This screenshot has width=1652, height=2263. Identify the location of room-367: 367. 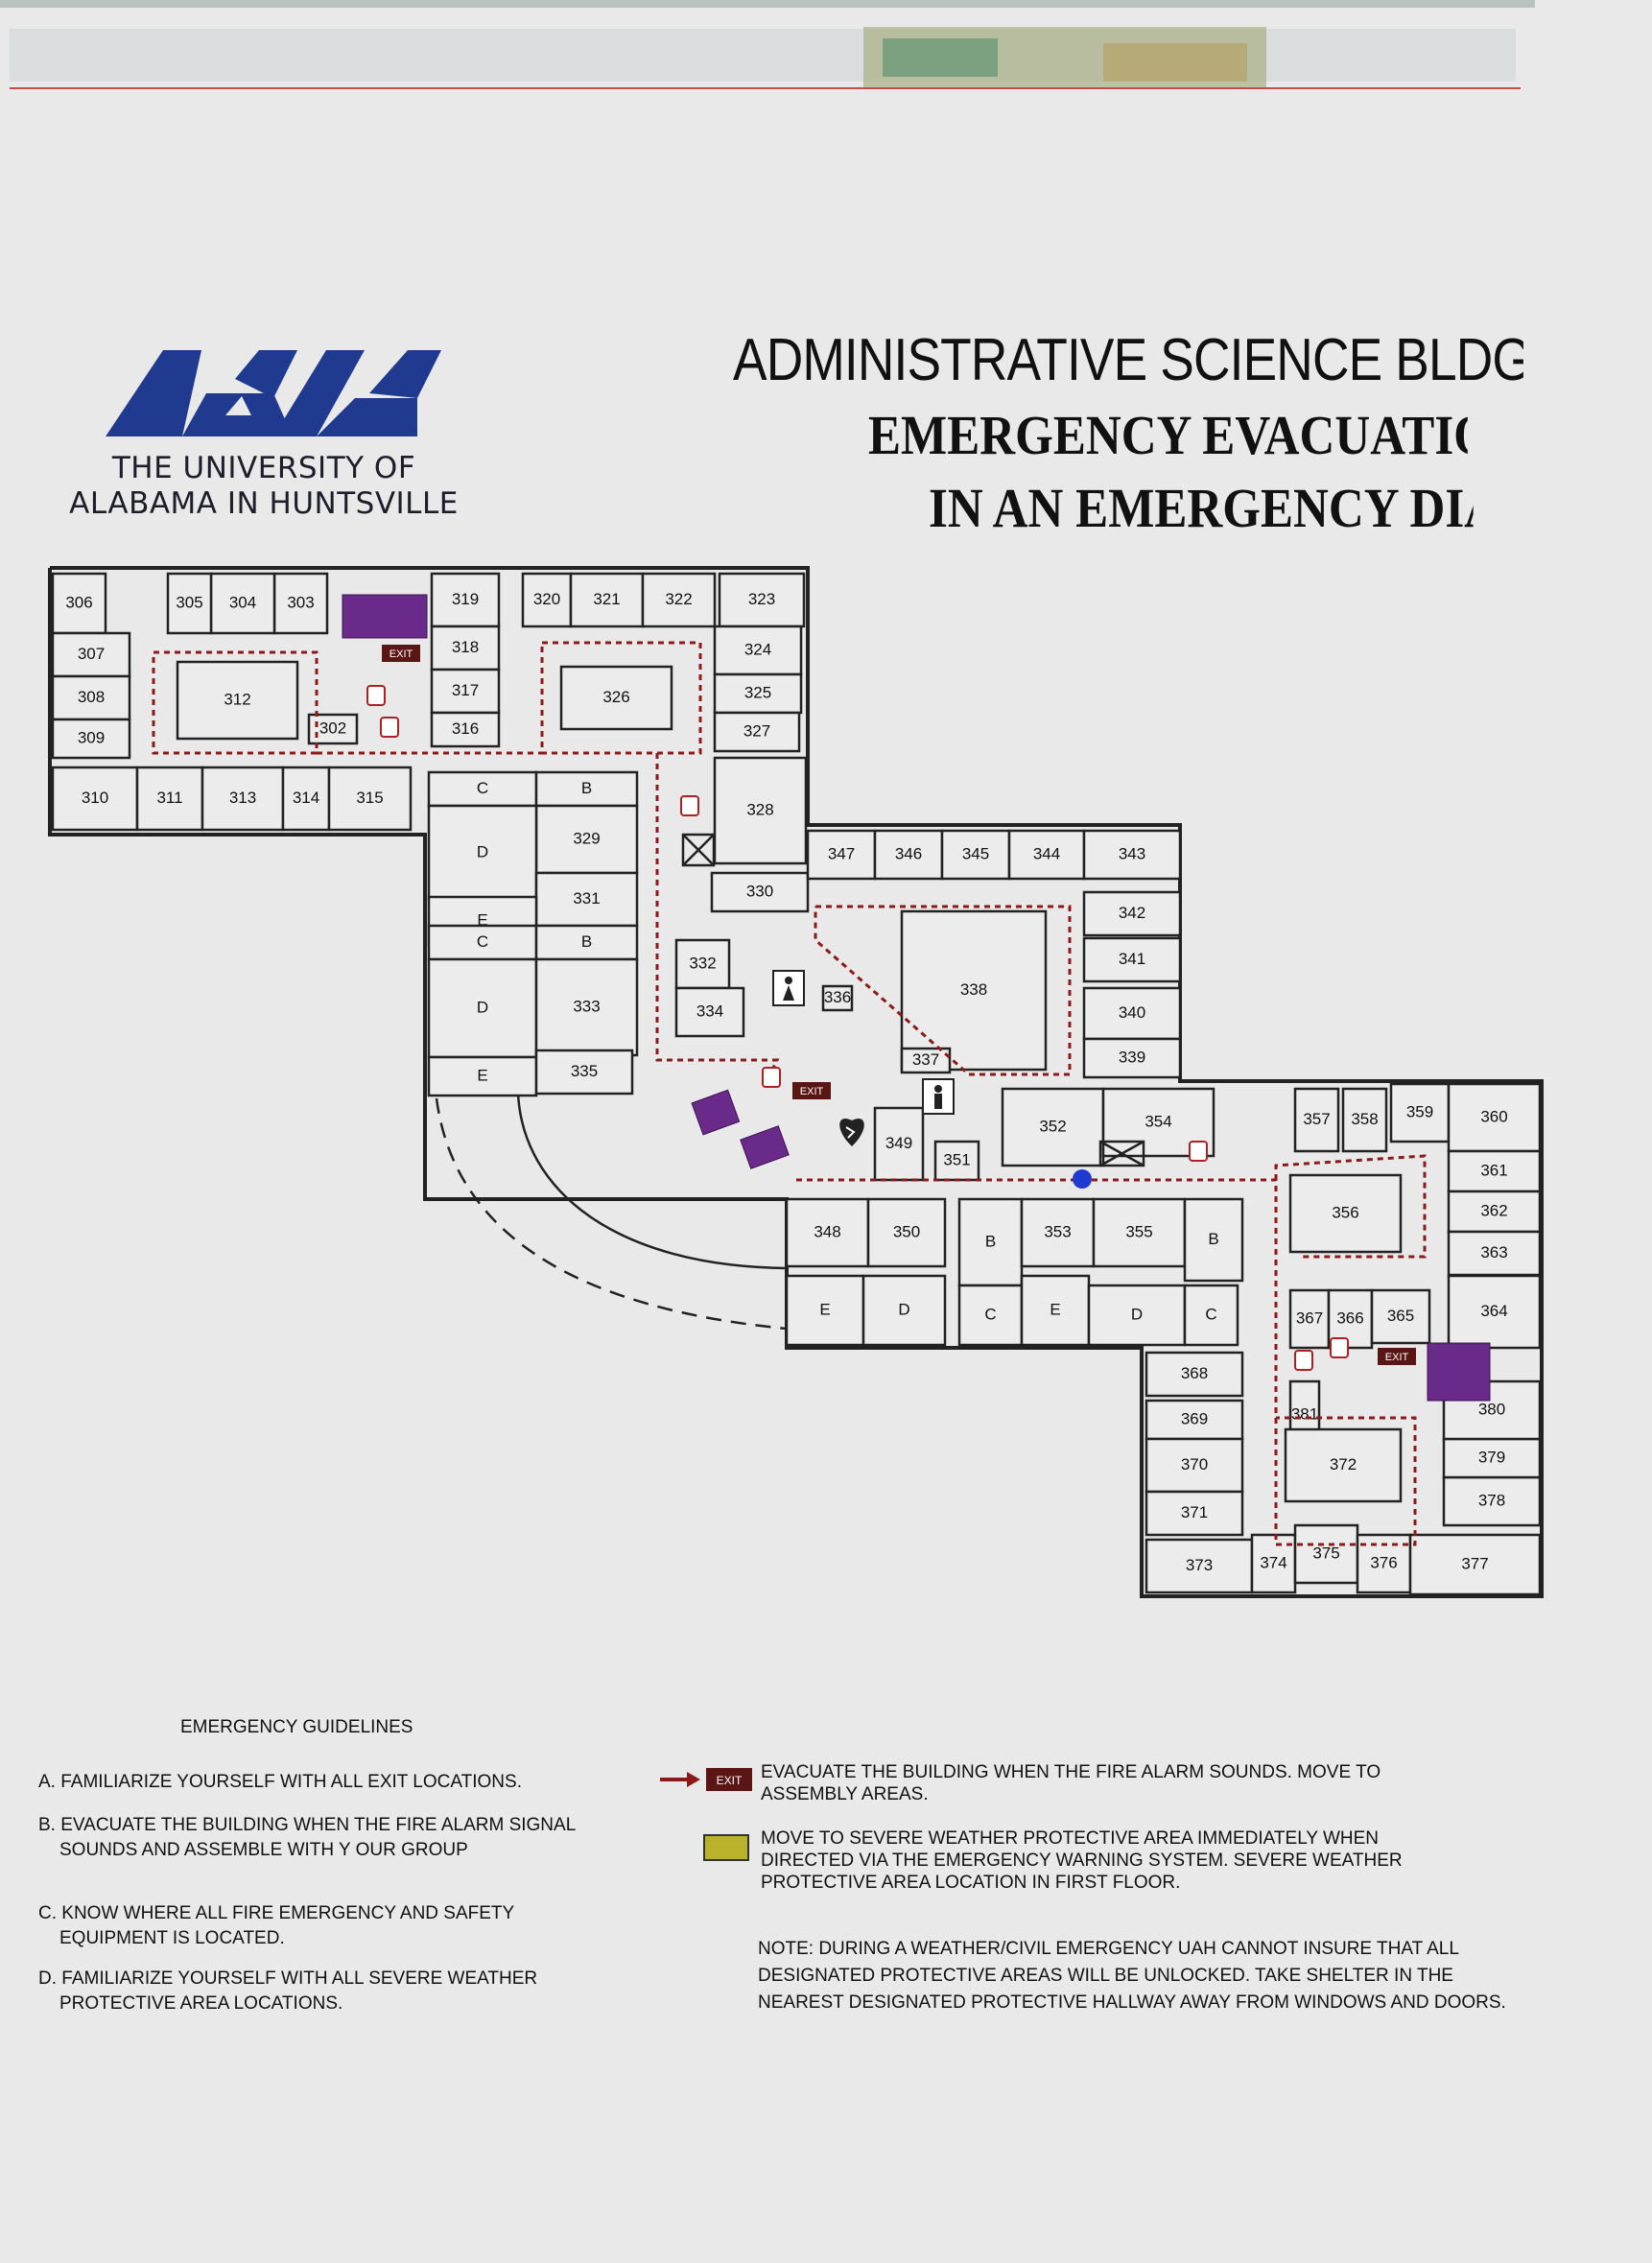
(1310, 1319).